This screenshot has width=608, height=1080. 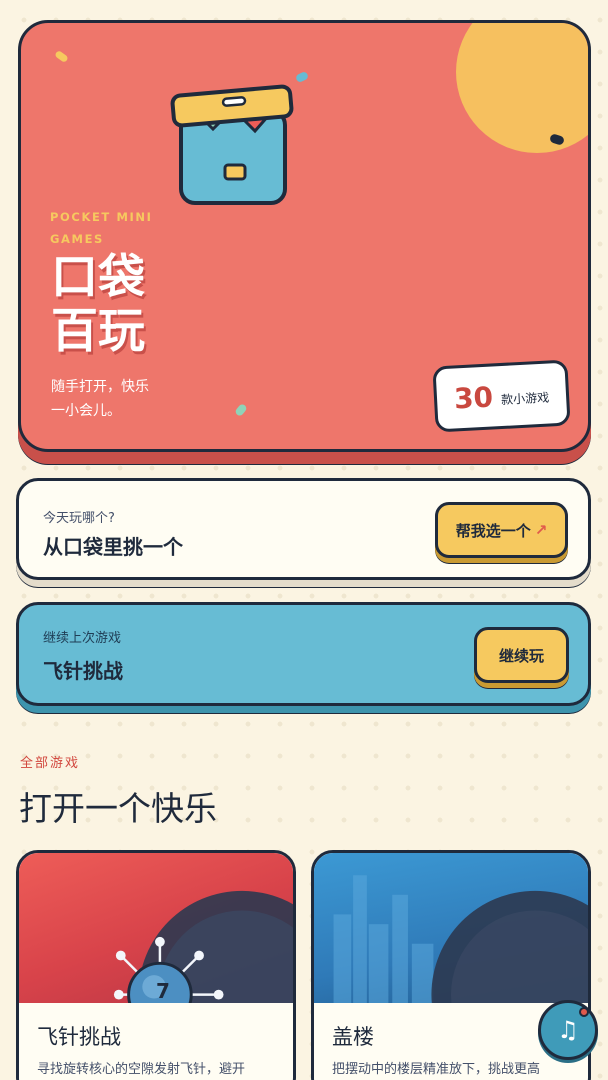 What do you see at coordinates (303, 529) in the screenshot?
I see `random-pick-card: 今天玩哪个? 从口袋里挑一个 帮我选一个 ↗` at bounding box center [303, 529].